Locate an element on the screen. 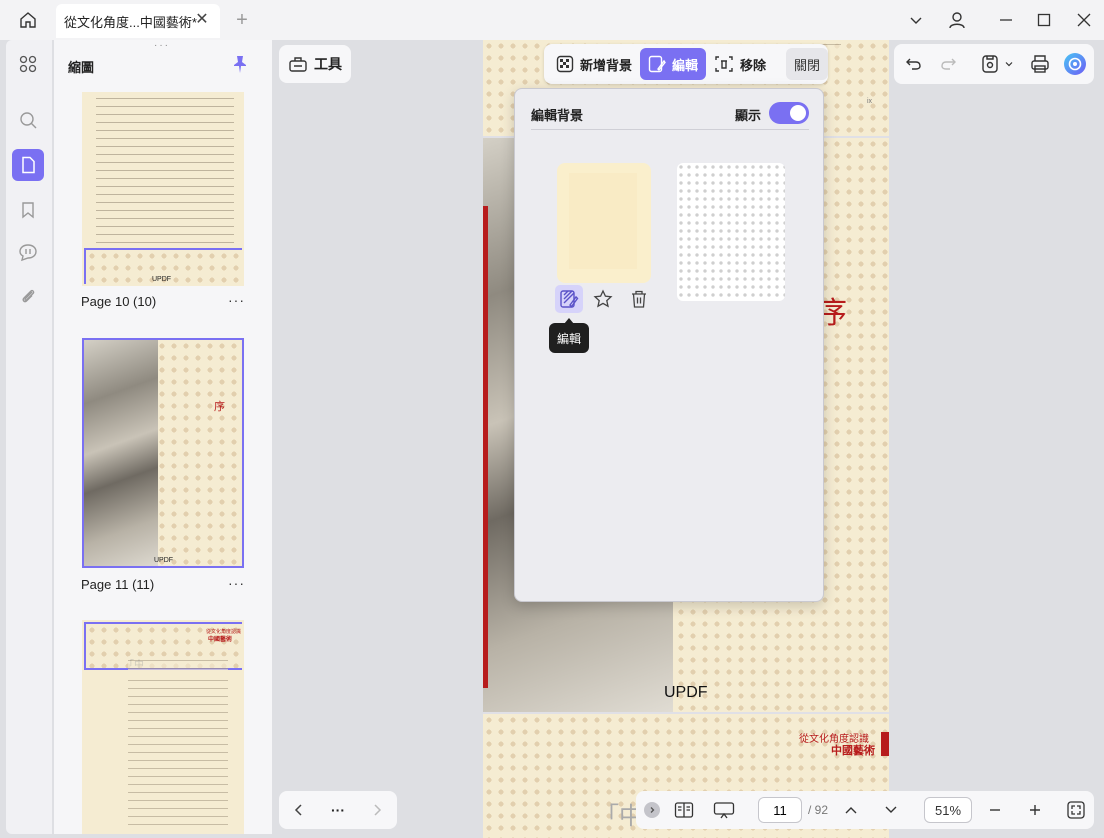 This screenshot has height=838, width=1104. trash-icon is located at coordinates (639, 299).